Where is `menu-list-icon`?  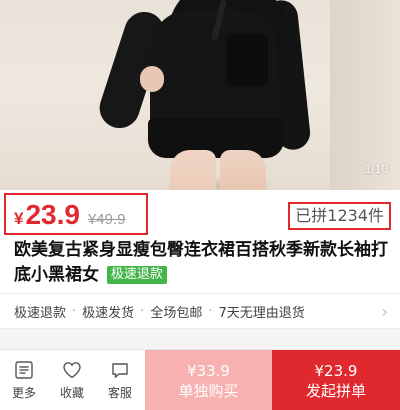
menu-list-icon is located at coordinates (24, 370).